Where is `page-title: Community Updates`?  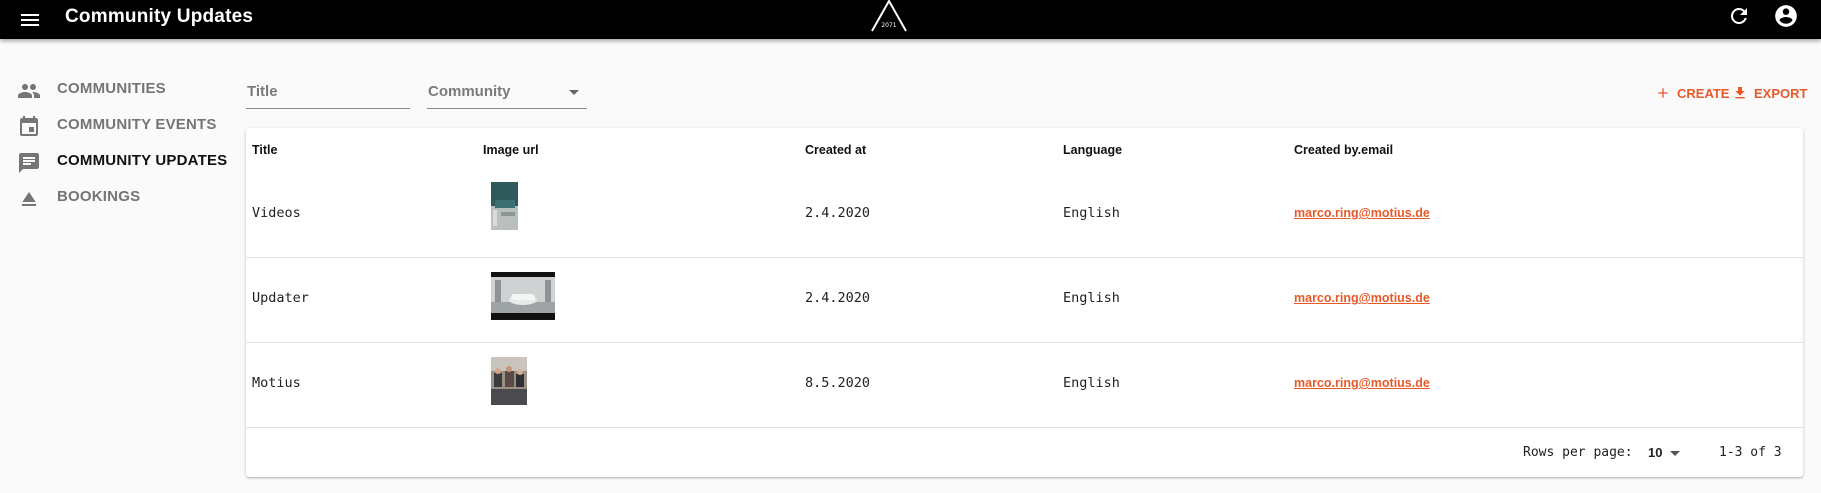
page-title: Community Updates is located at coordinates (159, 16).